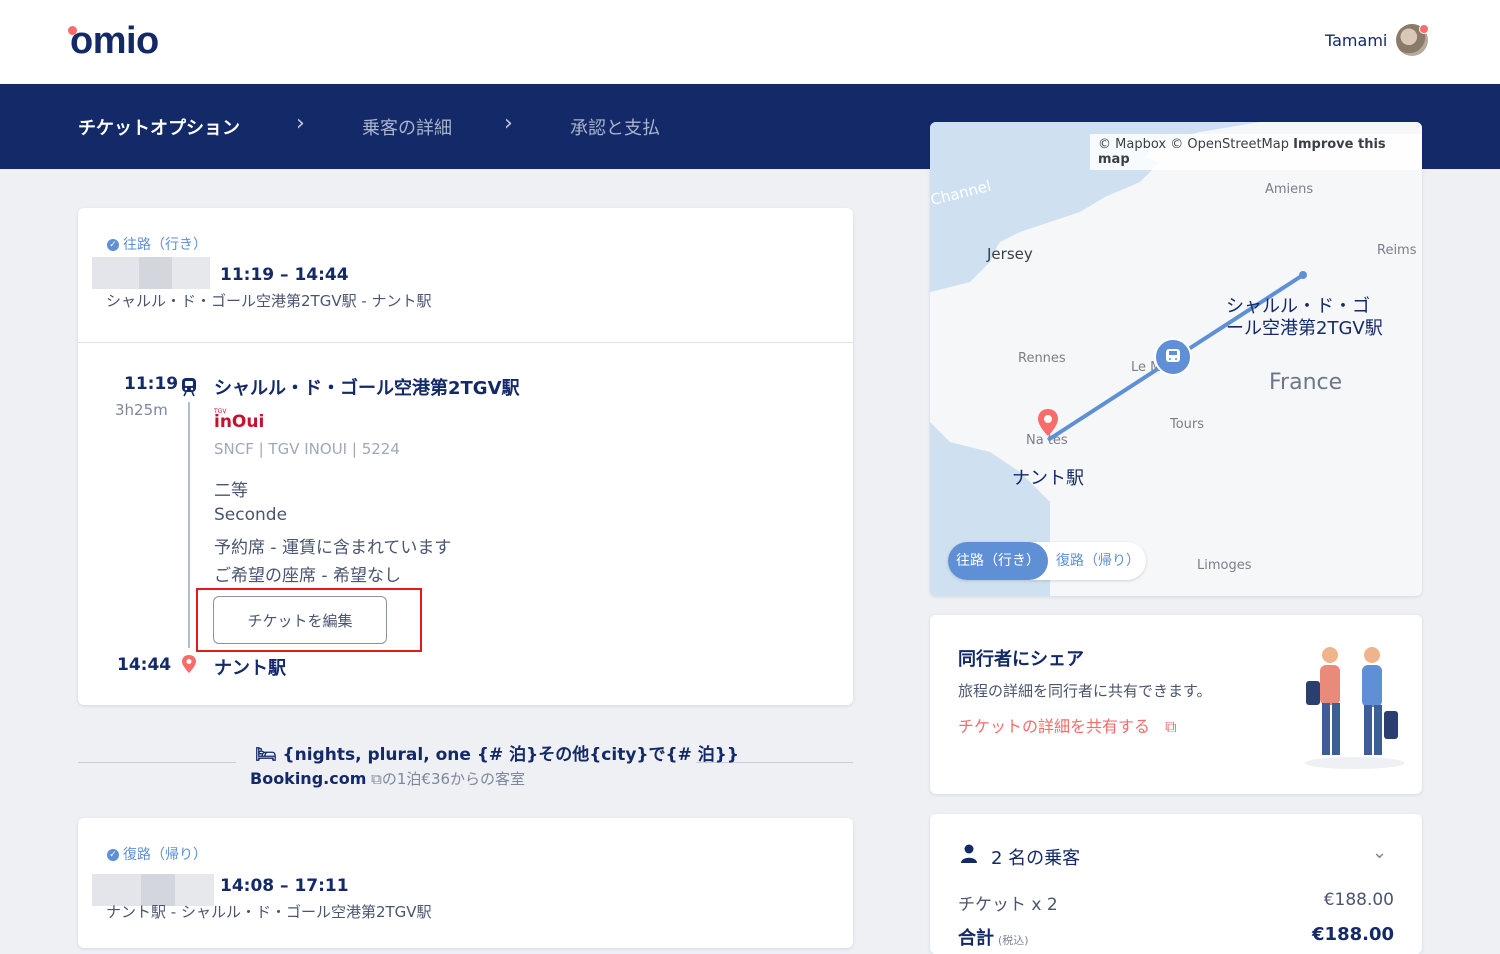 The image size is (1500, 954). I want to click on logo-text: omio, so click(114, 41).